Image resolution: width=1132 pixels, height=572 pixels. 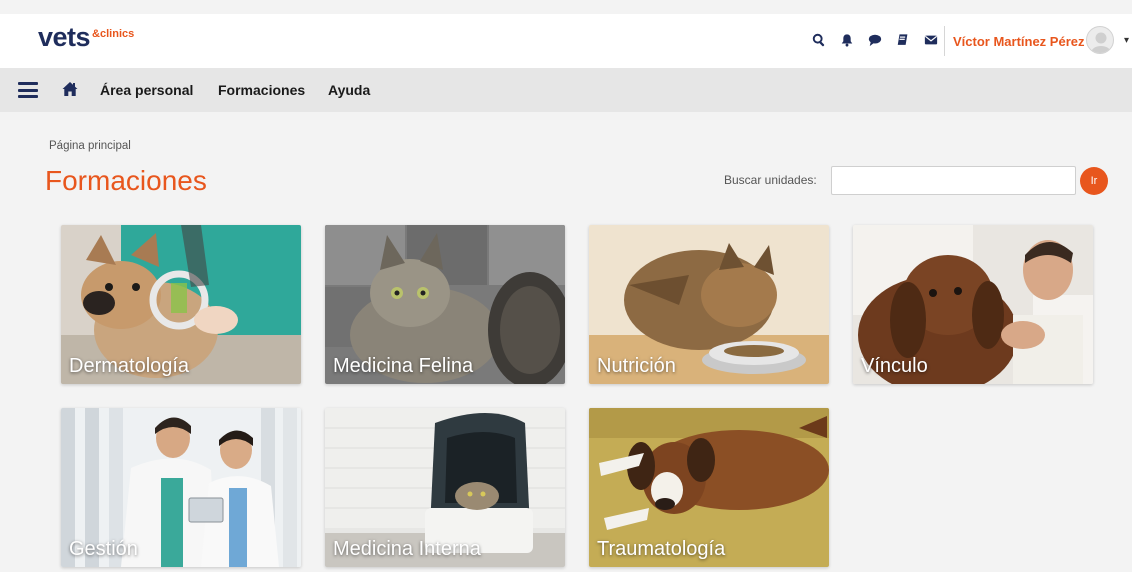 I want to click on brand-logo: vets &clinics, so click(x=86, y=37).